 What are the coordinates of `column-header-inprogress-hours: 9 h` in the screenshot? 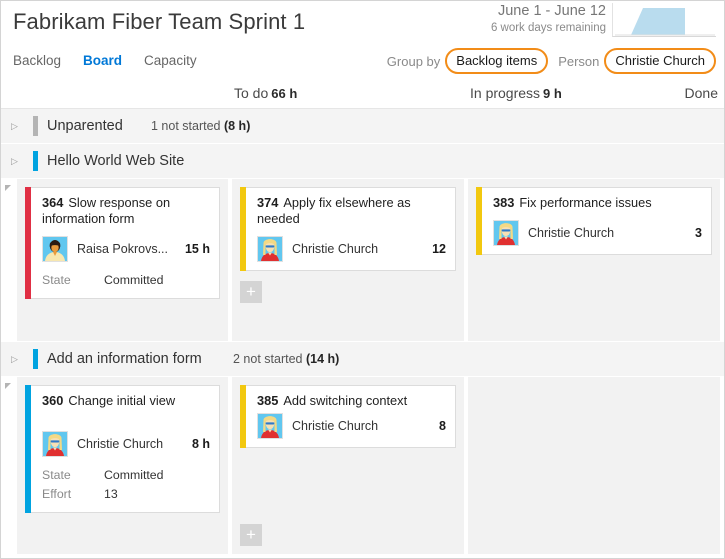 It's located at (552, 93).